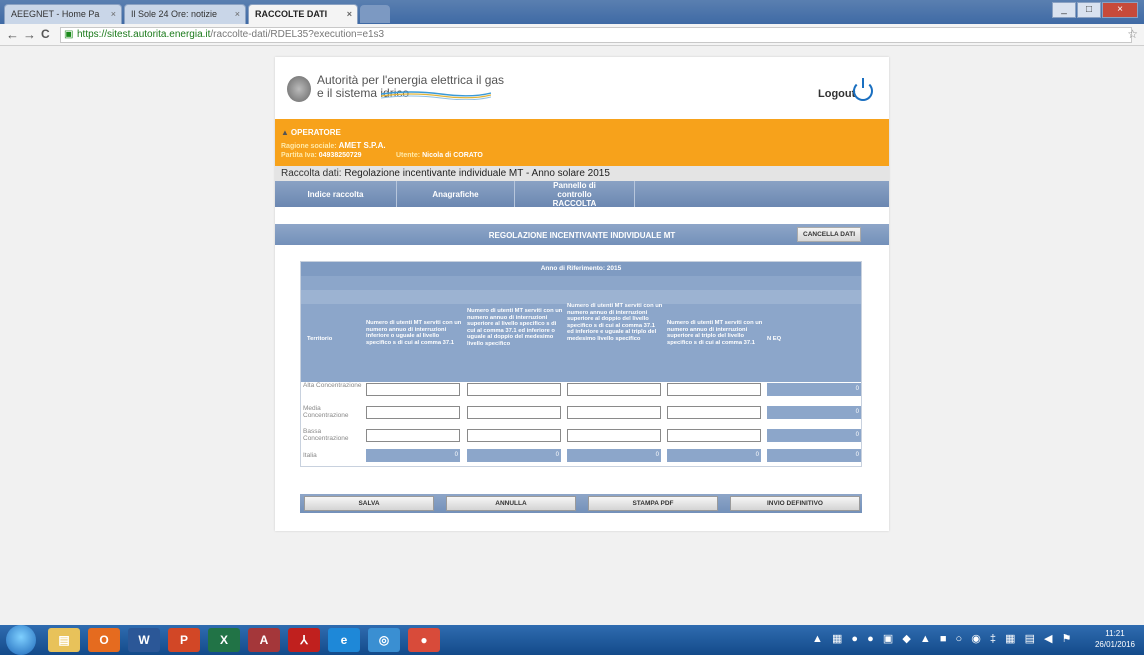 The width and height of the screenshot is (1144, 655). I want to click on print-pdf-button: STAMPA PDF, so click(653, 503).